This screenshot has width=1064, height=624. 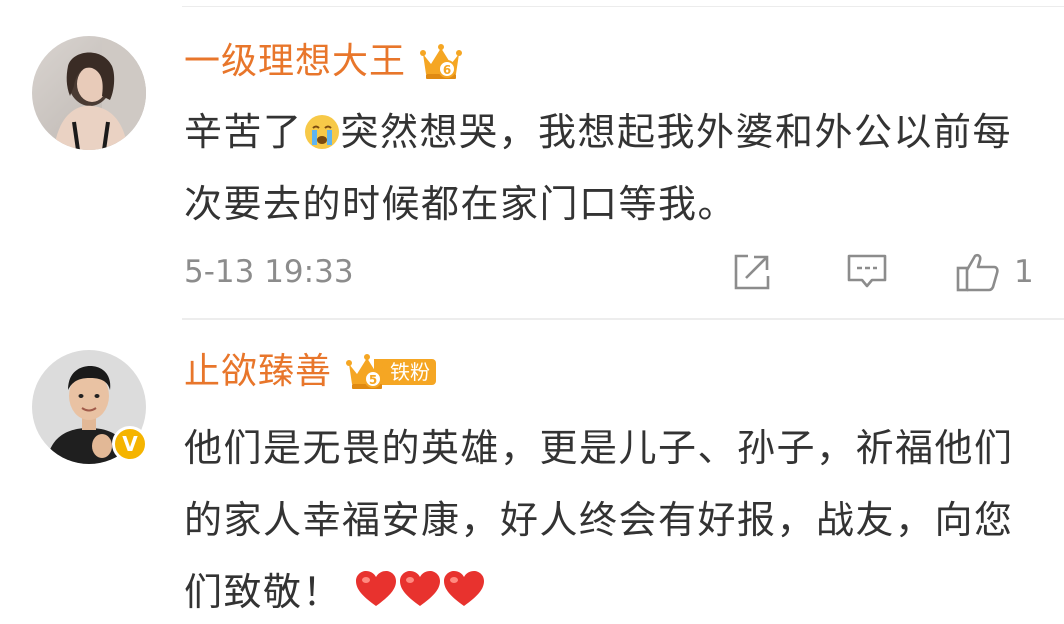 What do you see at coordinates (269, 272) in the screenshot?
I see `timestamp: 5-13 19:33` at bounding box center [269, 272].